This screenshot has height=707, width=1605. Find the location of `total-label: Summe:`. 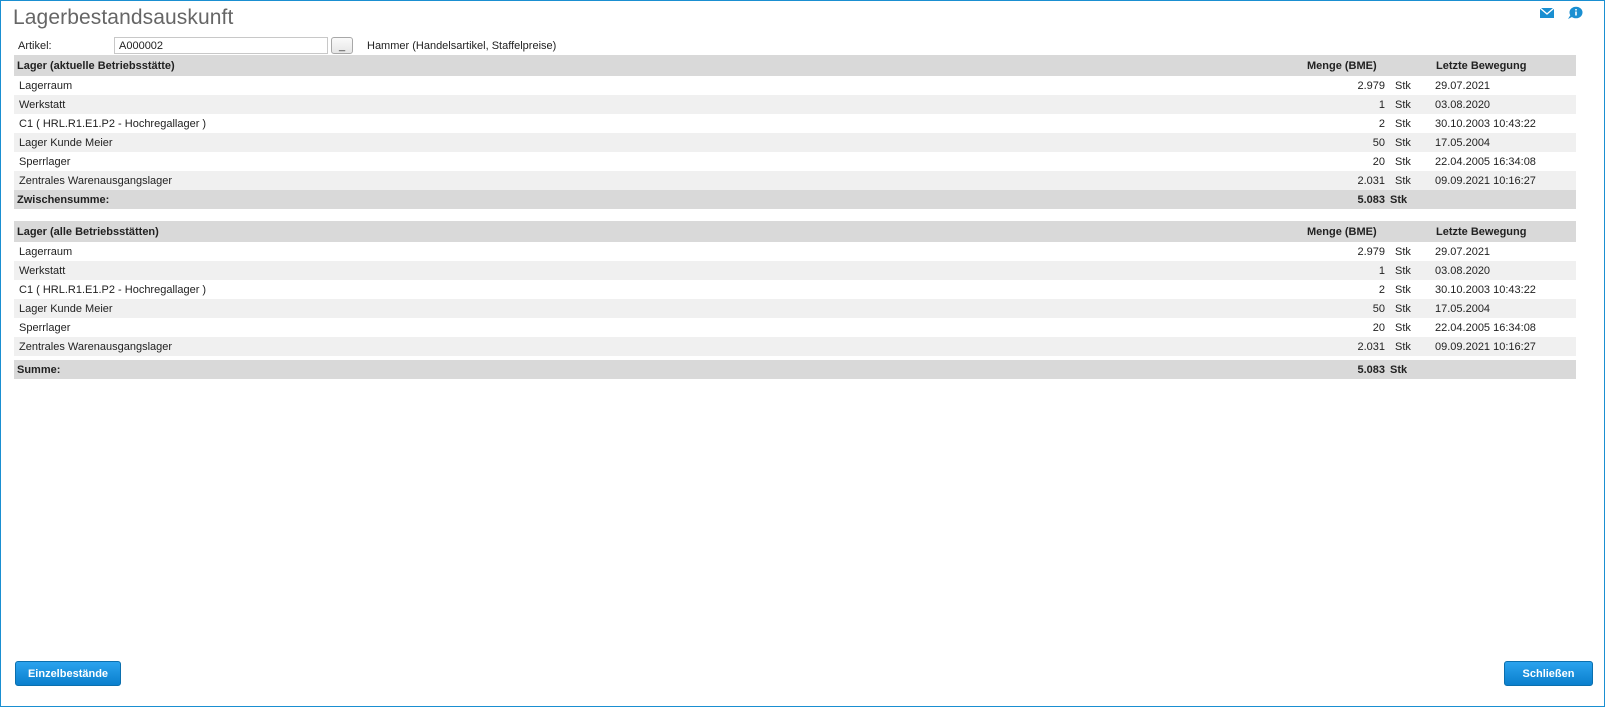

total-label: Summe: is located at coordinates (660, 369).